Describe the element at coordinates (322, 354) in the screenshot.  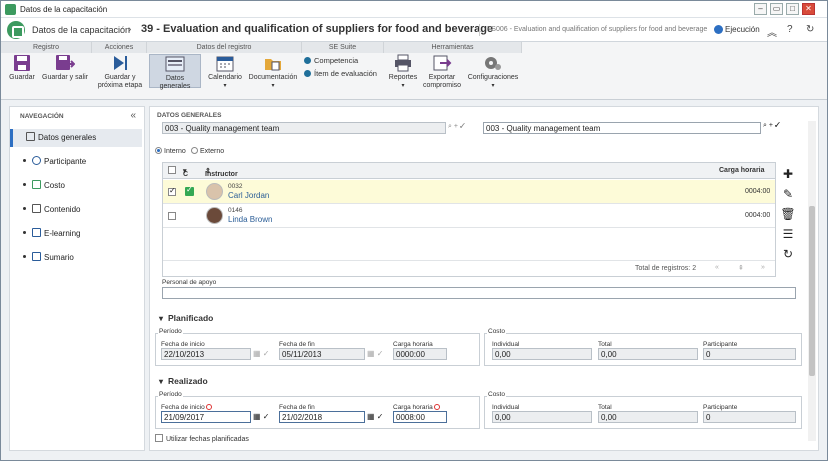
I see `planned-end-date: 05/11/2013` at that location.